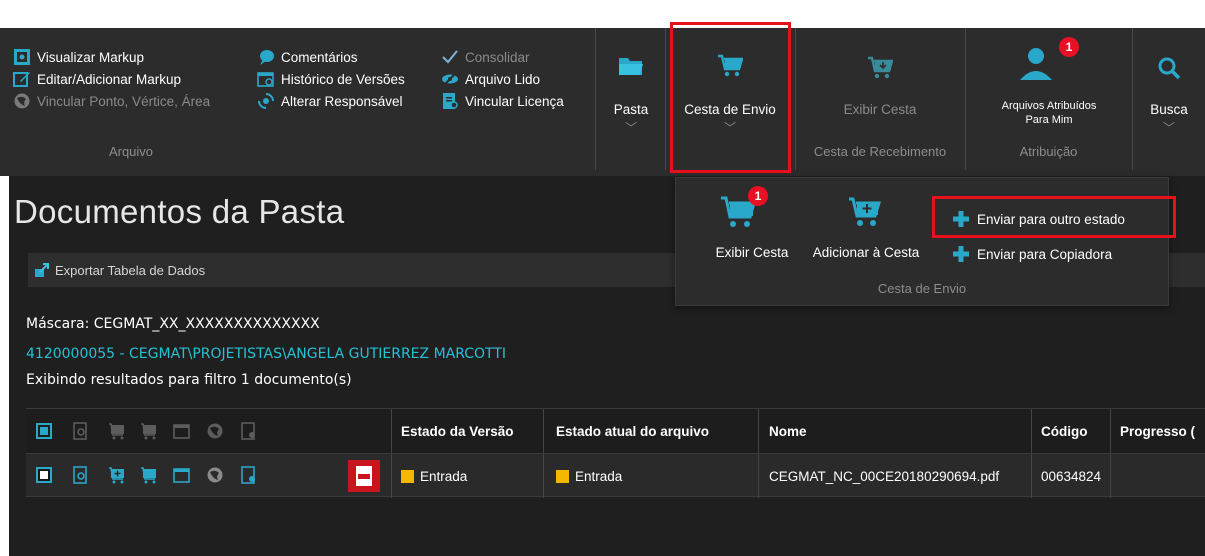 The height and width of the screenshot is (556, 1205). What do you see at coordinates (1071, 476) in the screenshot?
I see `cell-codigo: 00634824` at bounding box center [1071, 476].